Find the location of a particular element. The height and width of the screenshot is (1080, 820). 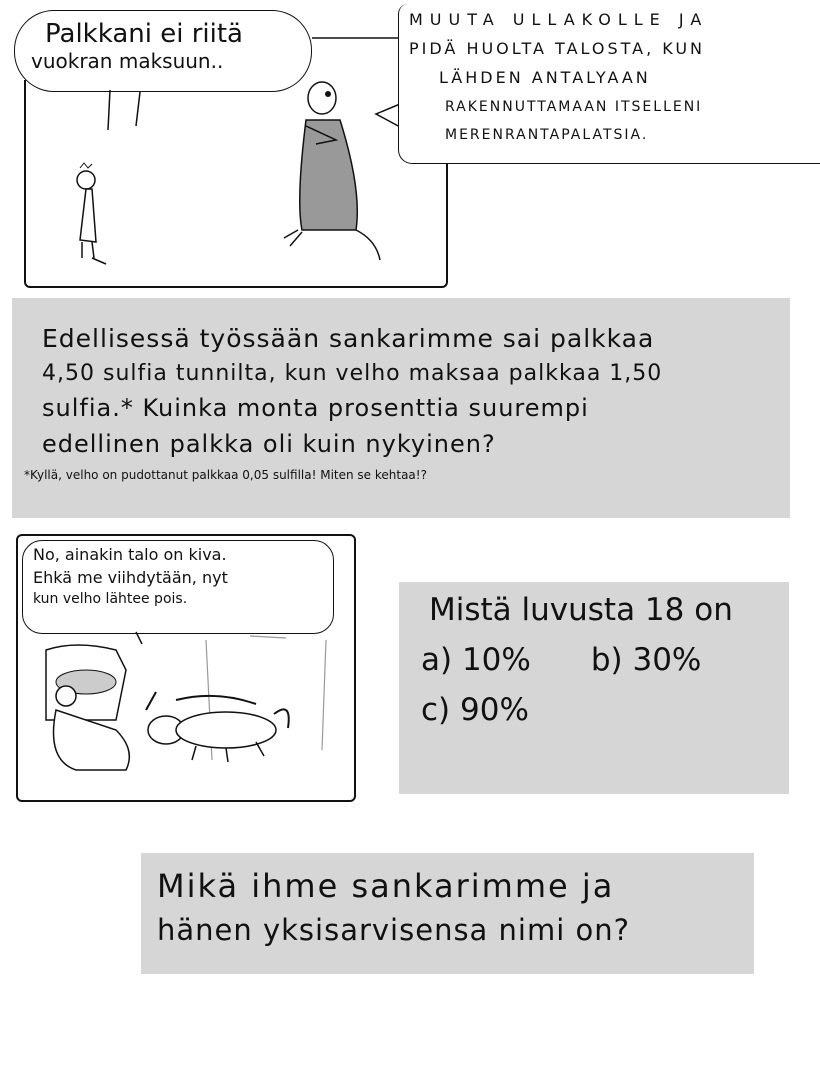

speech-line-1: MUUTA ULLAKOLLE JA is located at coordinates (559, 19).